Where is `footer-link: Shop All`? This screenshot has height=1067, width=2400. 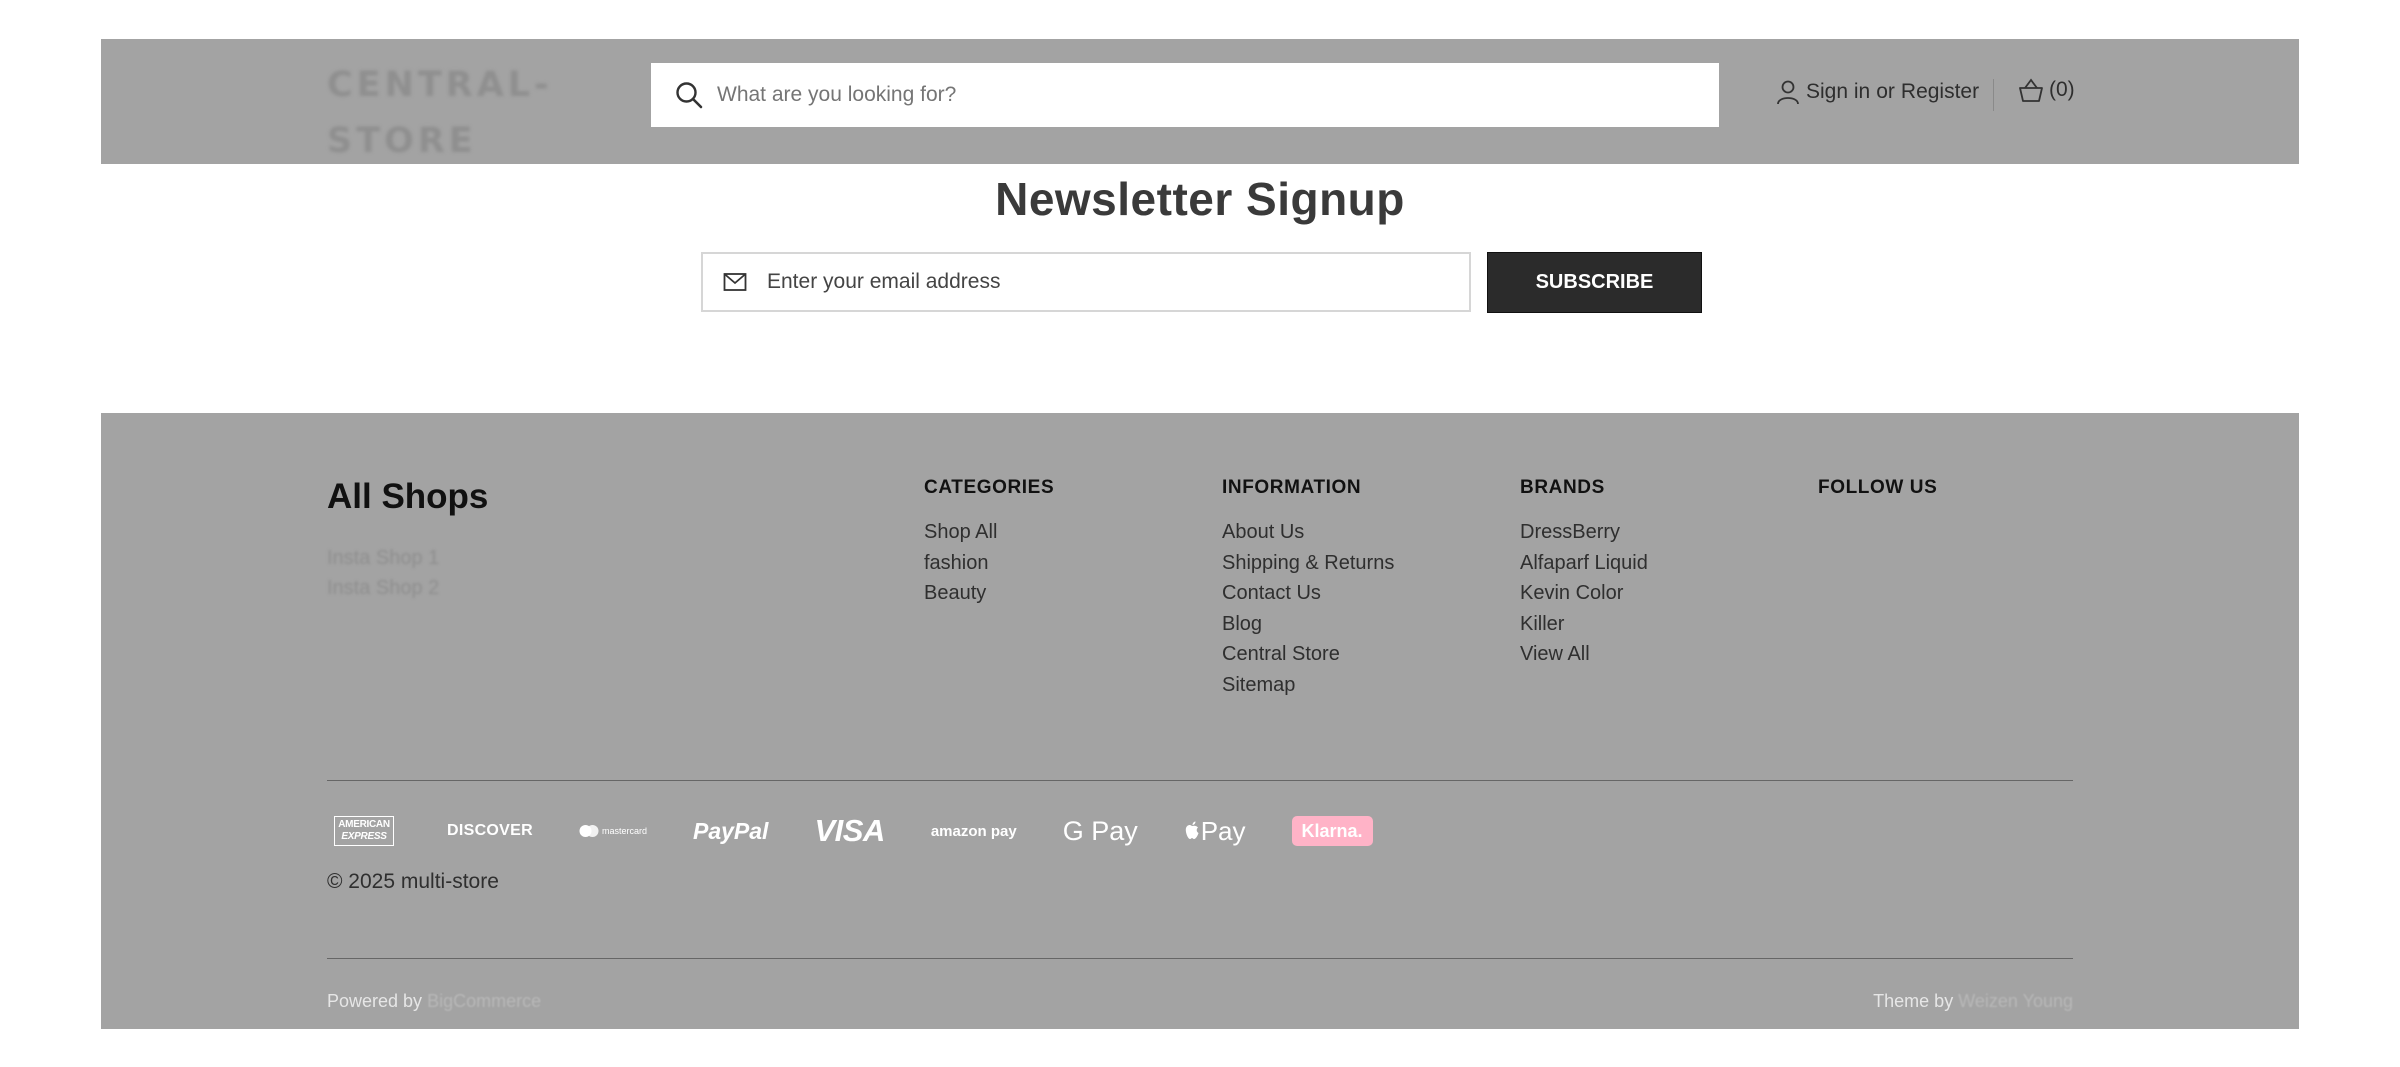
footer-link: Shop All is located at coordinates (989, 532).